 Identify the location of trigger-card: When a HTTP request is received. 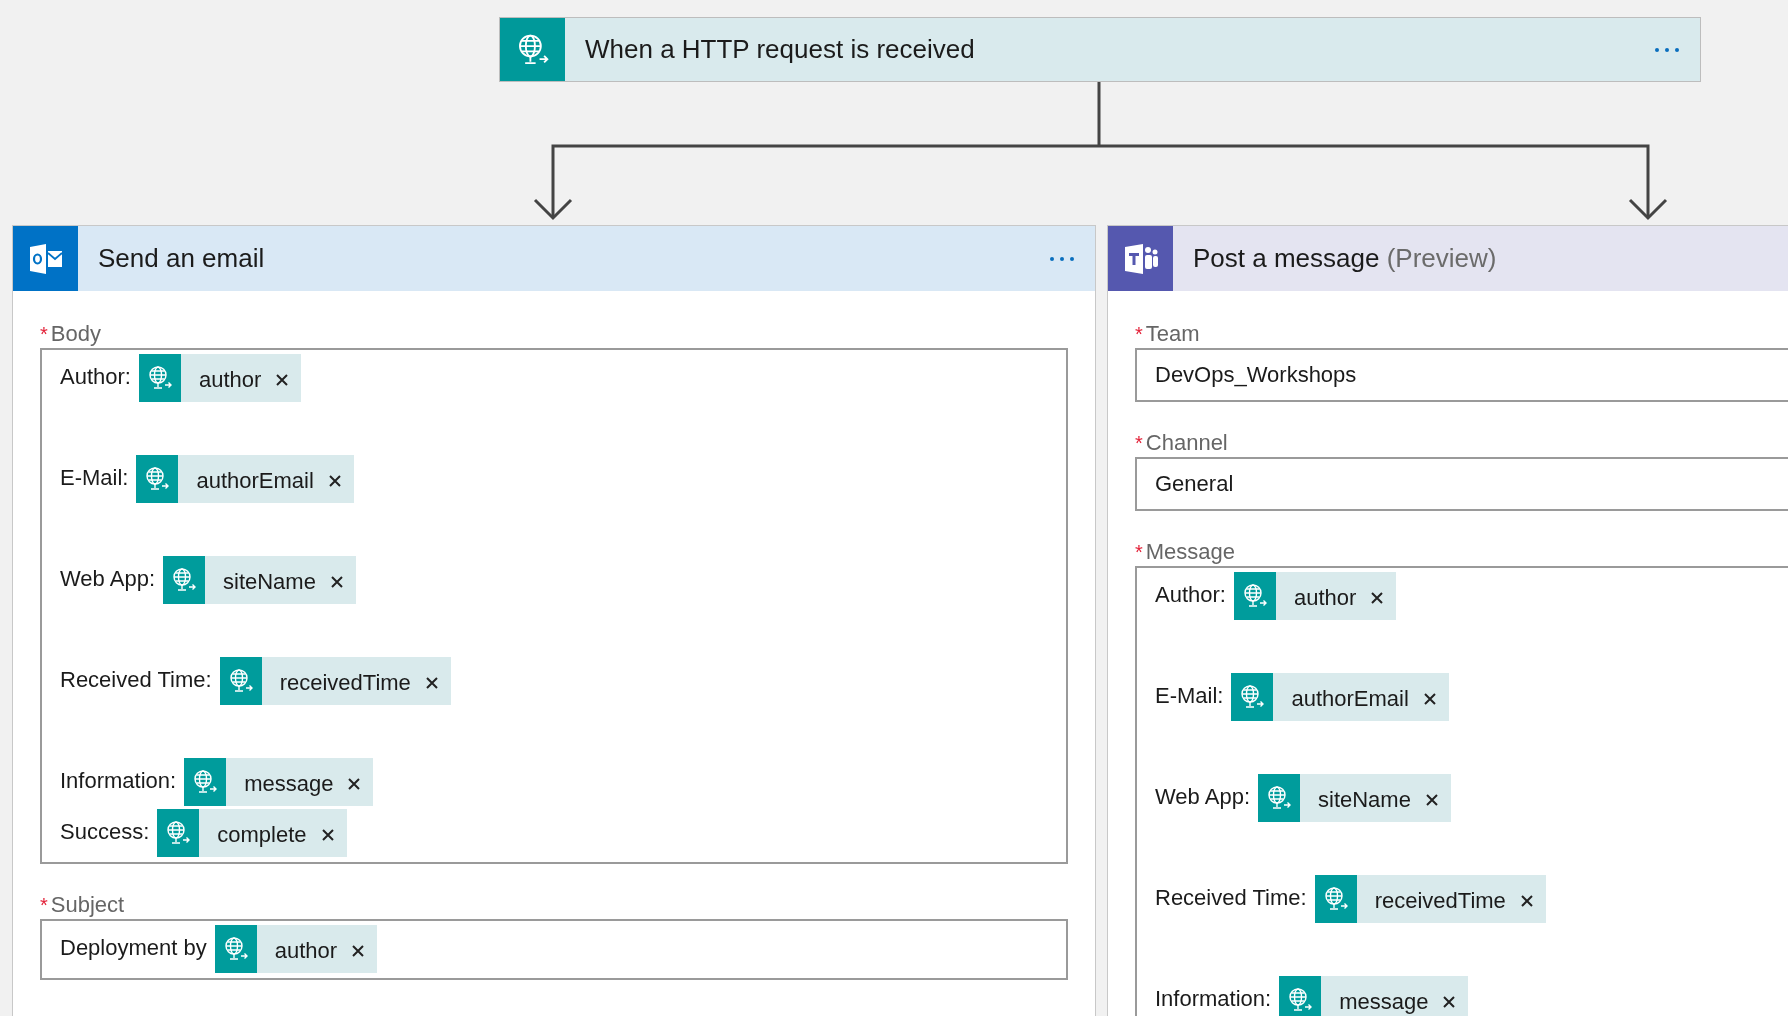
(1100, 49).